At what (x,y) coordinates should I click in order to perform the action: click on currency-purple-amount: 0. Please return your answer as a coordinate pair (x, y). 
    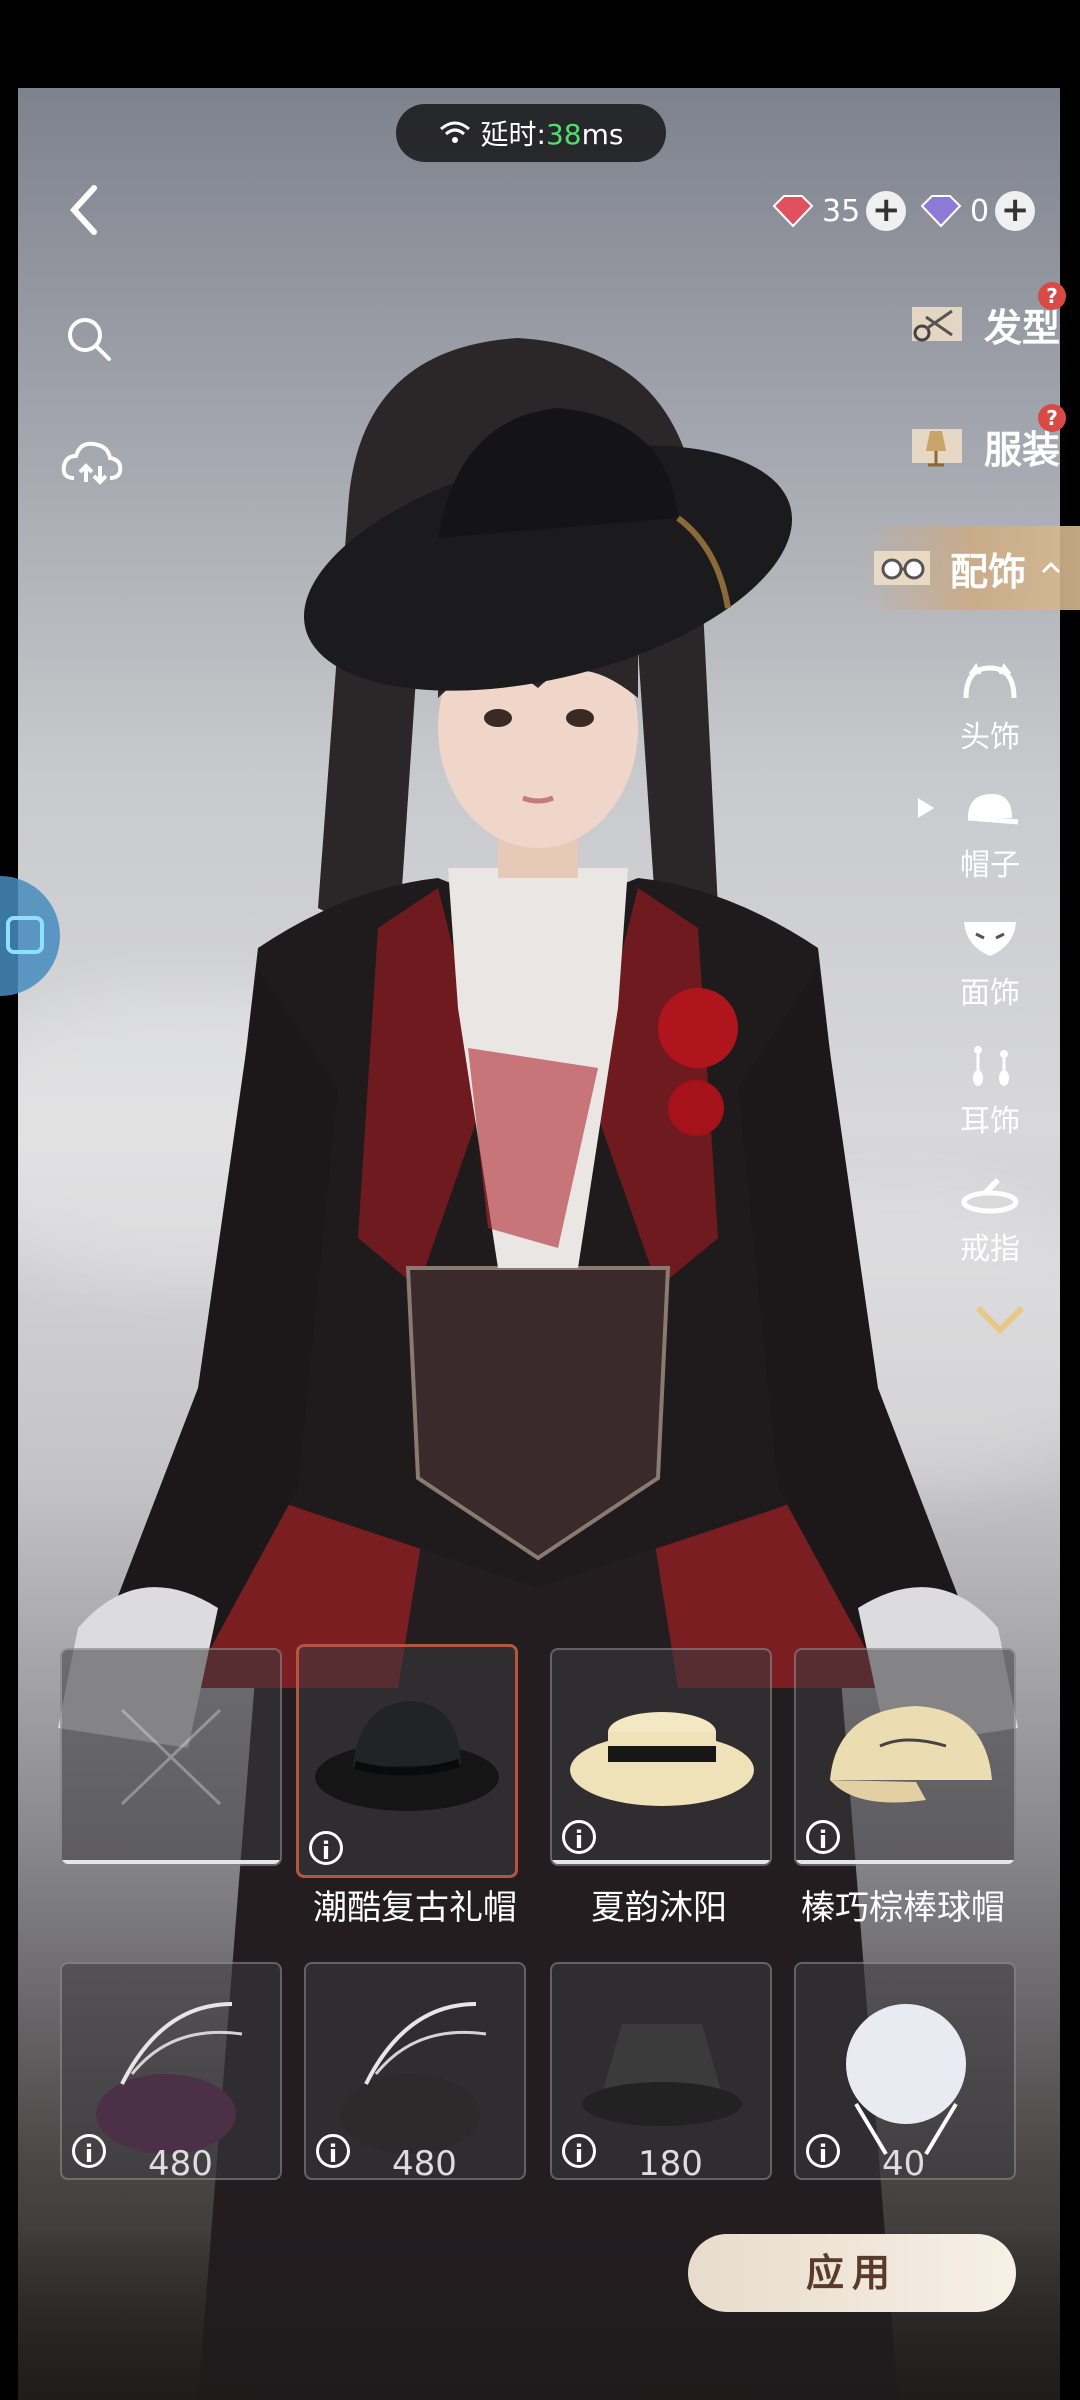
    Looking at the image, I should click on (980, 211).